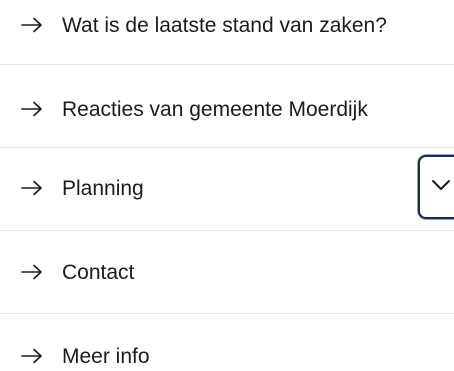 This screenshot has height=371, width=454. I want to click on menu-item-label: Contact, so click(98, 272).